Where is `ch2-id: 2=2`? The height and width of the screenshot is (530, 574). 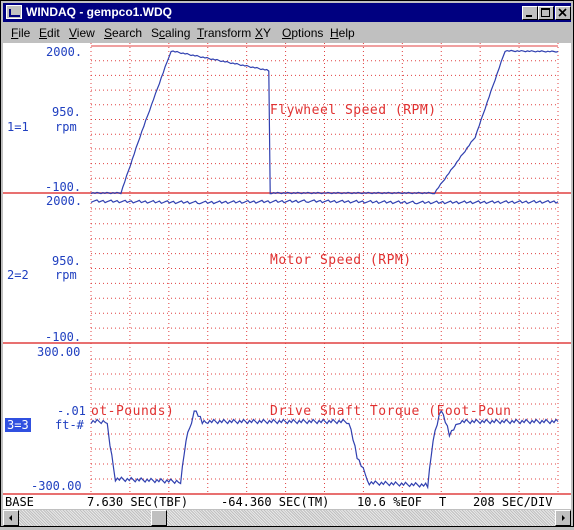
ch2-id: 2=2 is located at coordinates (18, 275).